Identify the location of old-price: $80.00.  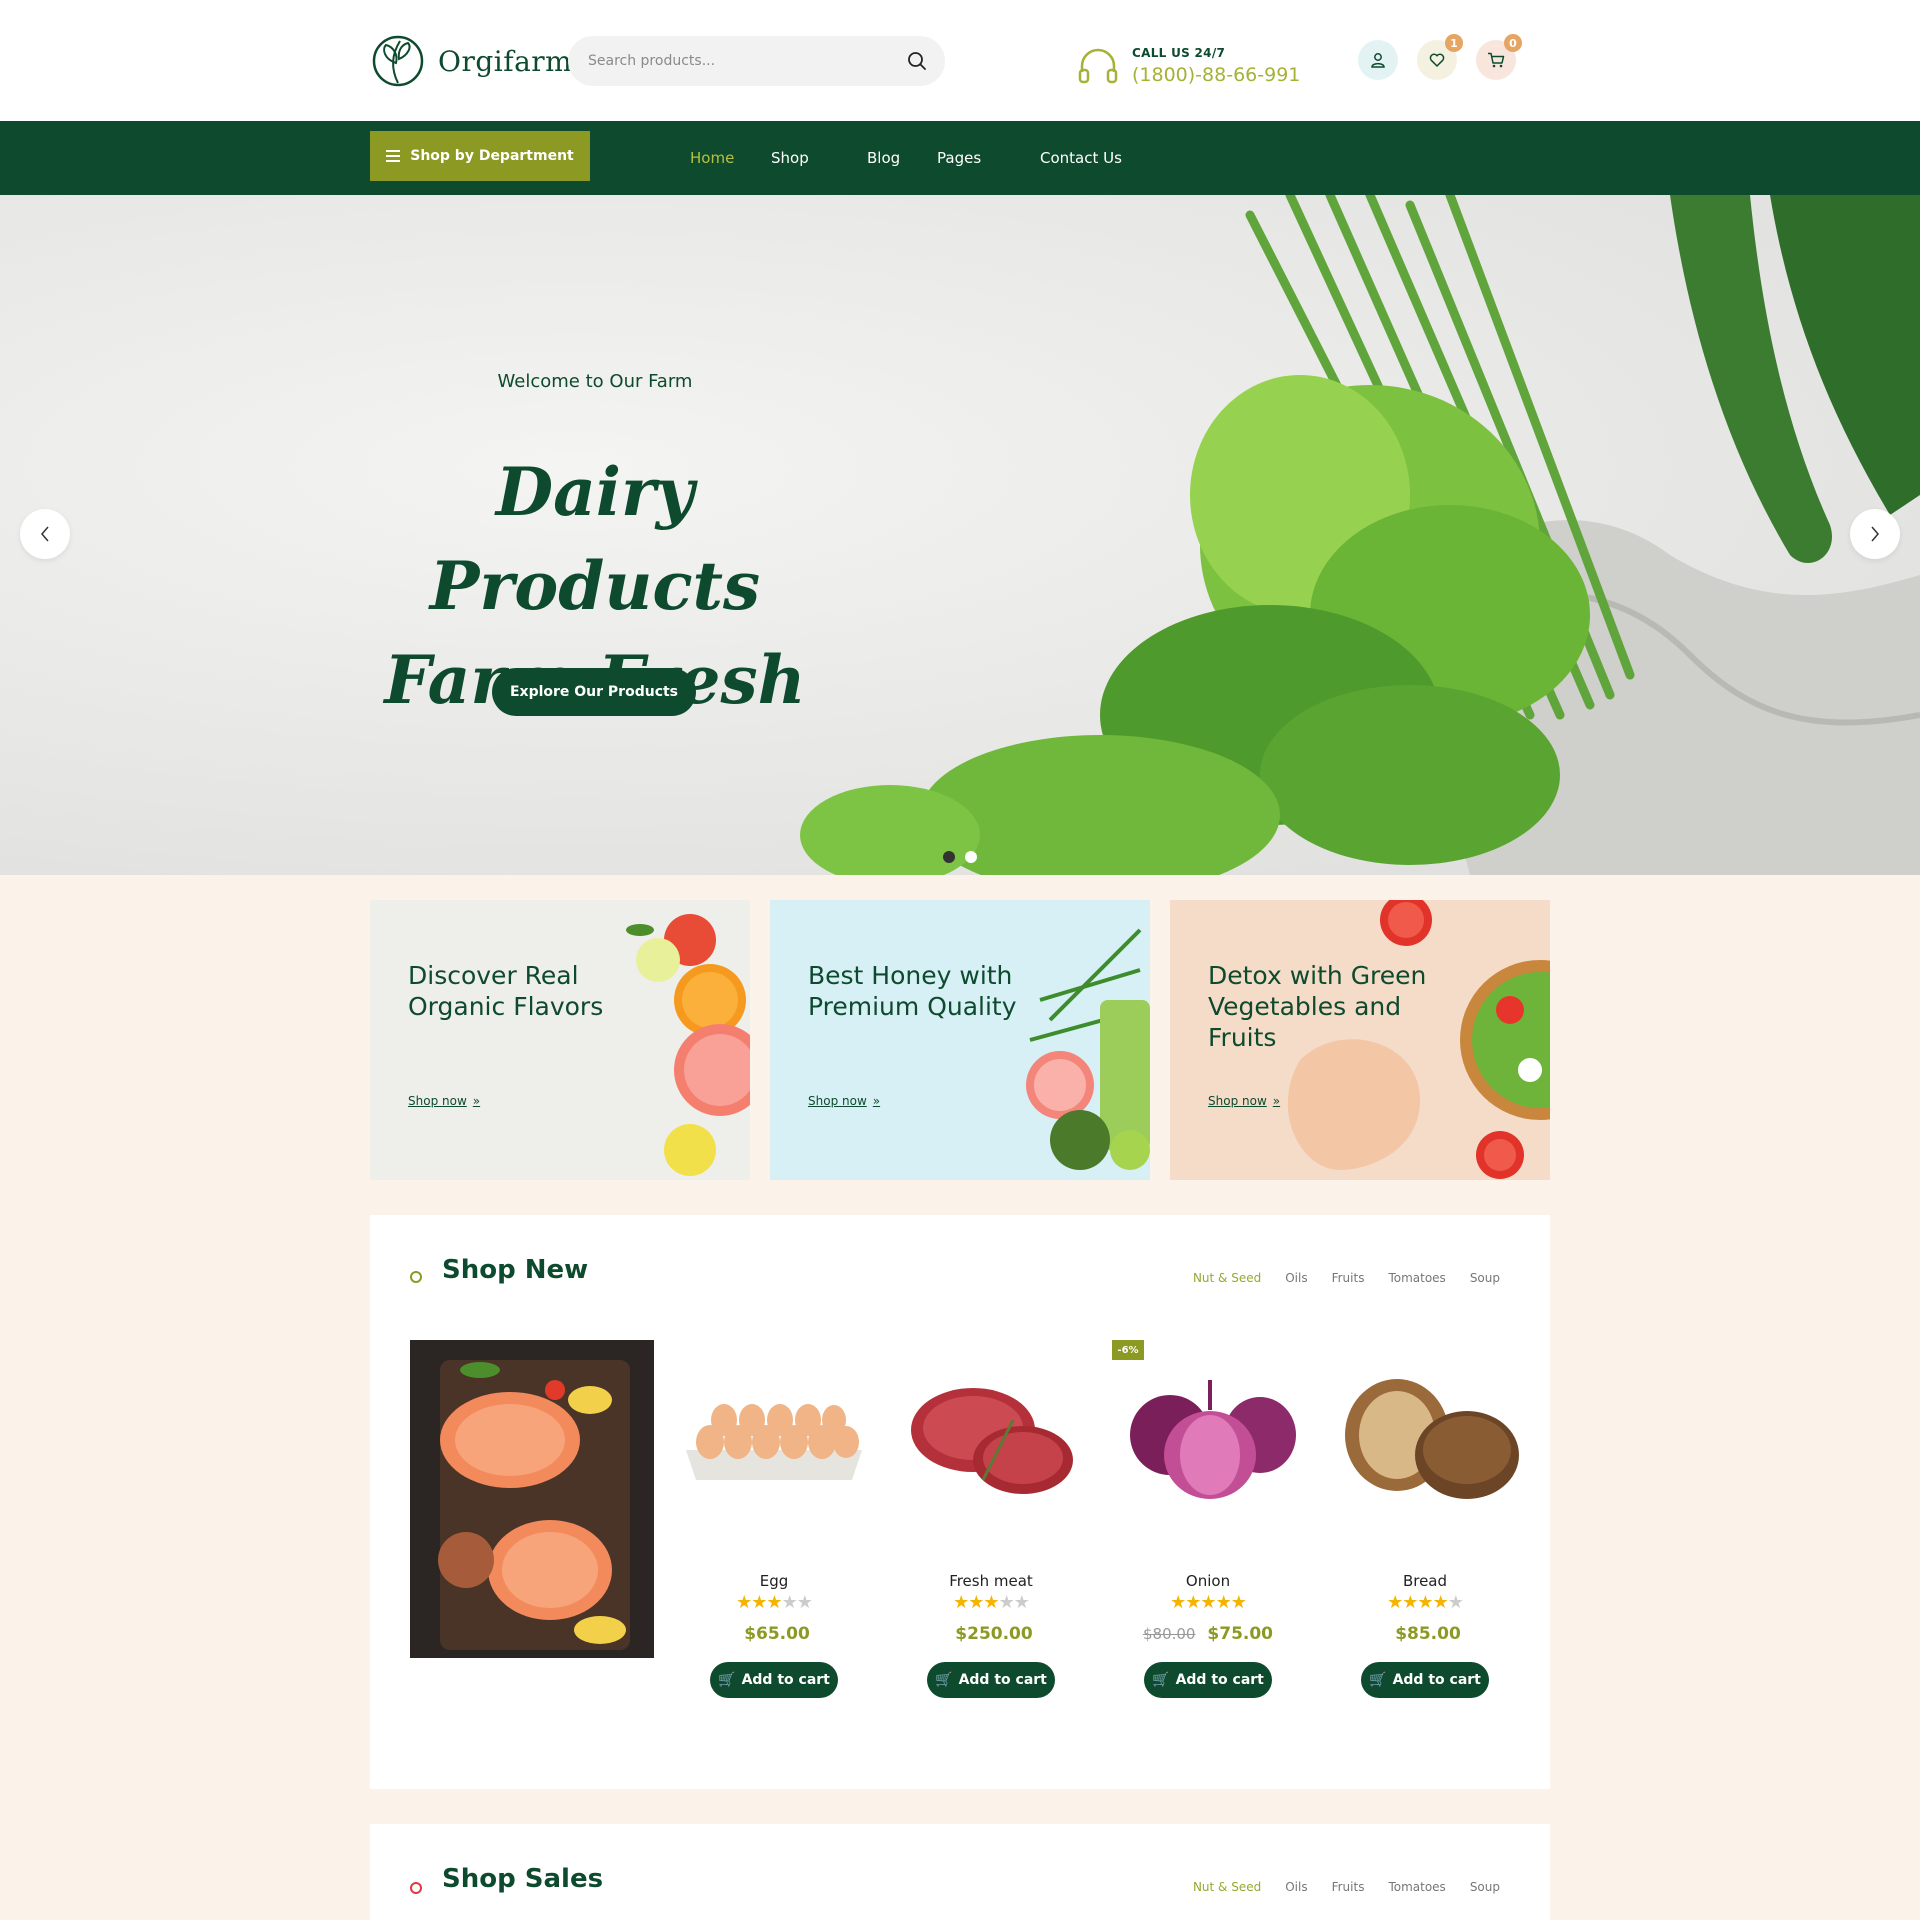
(1169, 1634).